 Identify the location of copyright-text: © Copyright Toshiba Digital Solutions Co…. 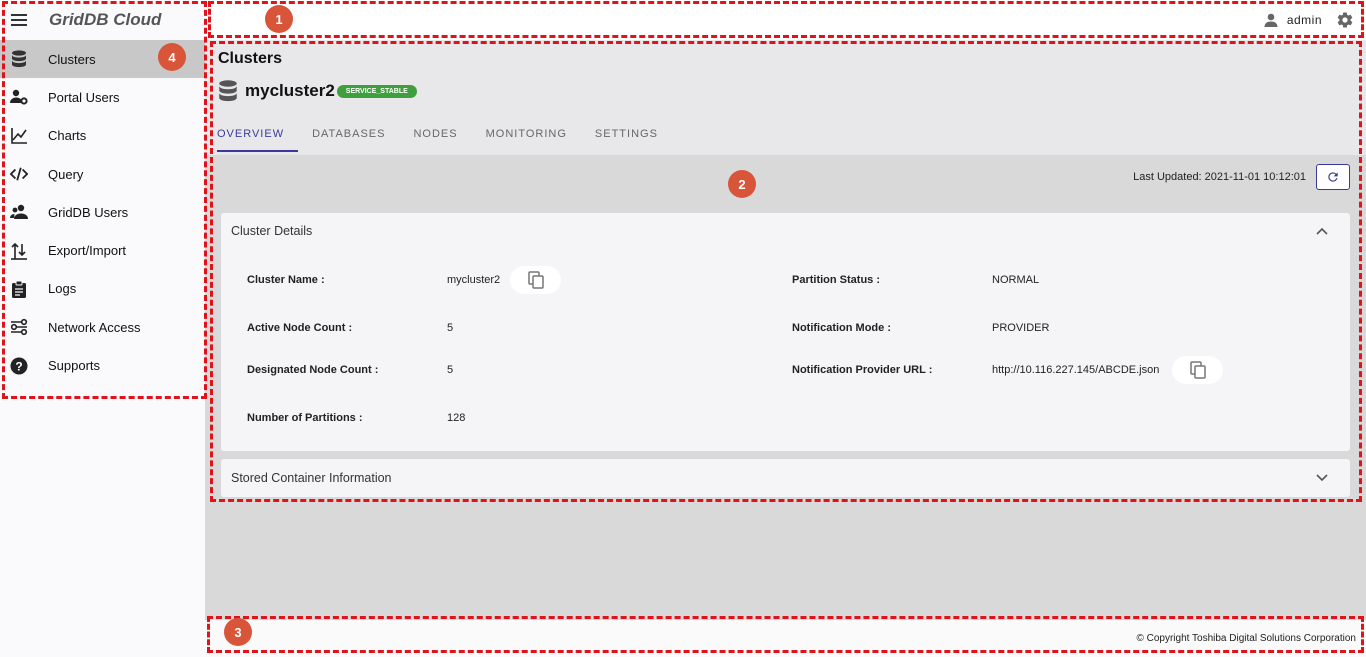
(1246, 638).